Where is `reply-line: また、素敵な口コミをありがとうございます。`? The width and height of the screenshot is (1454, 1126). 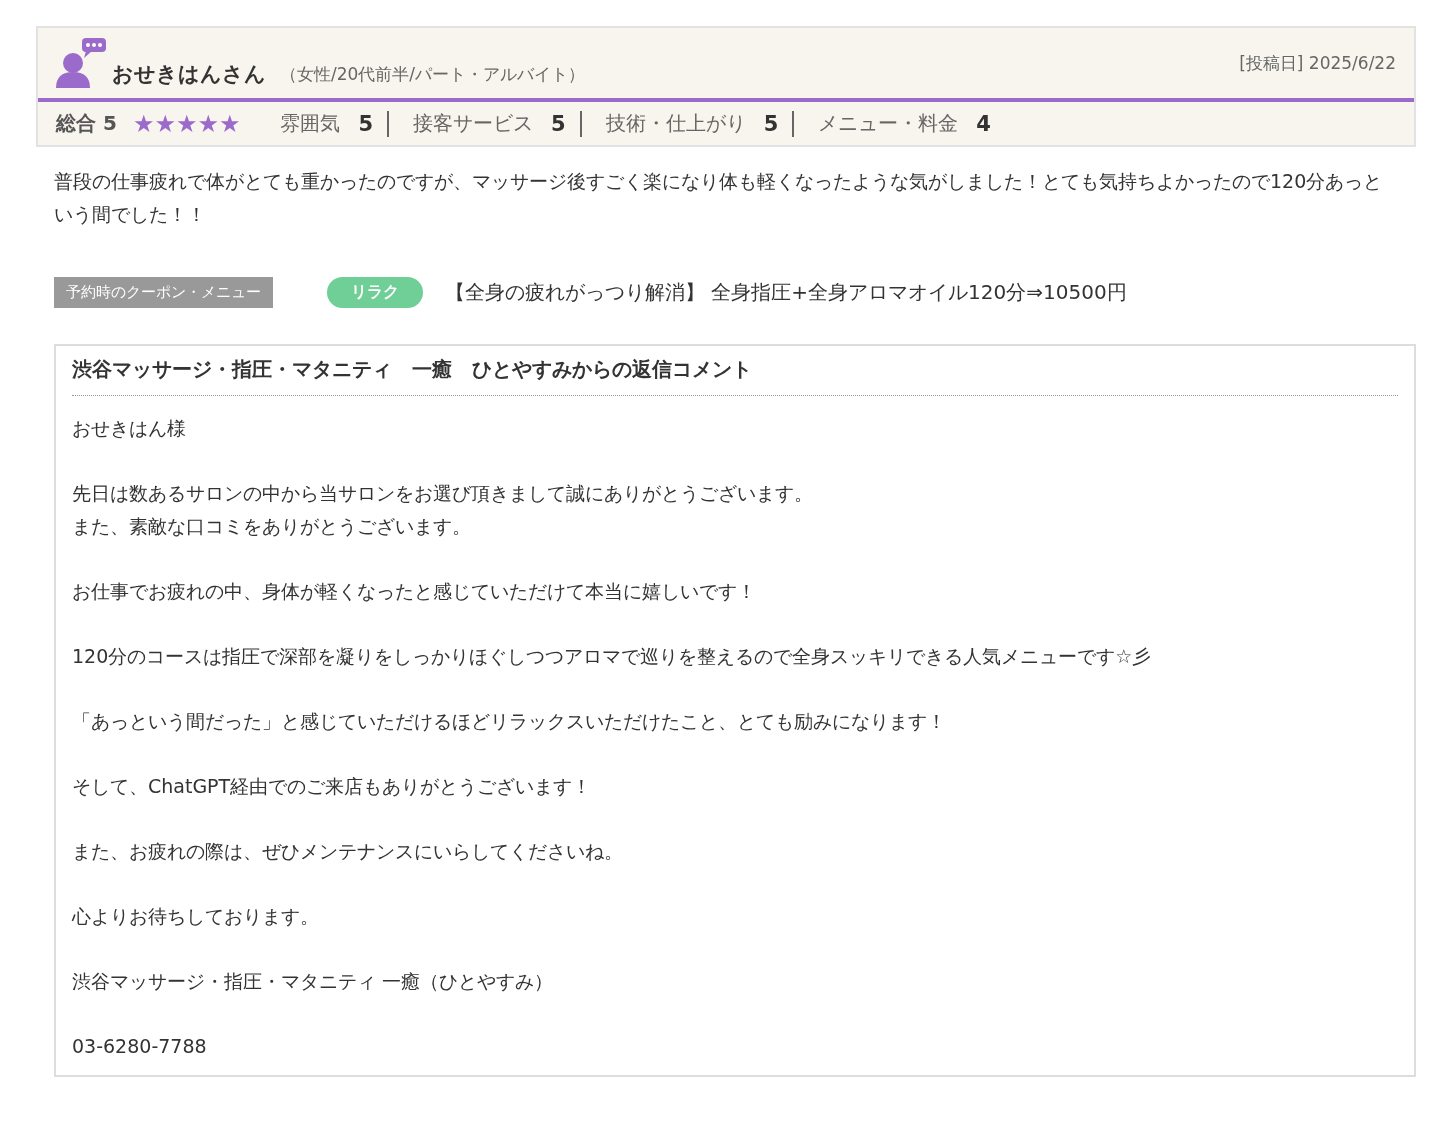
reply-line: また、素敵な口コミをありがとうございます。 is located at coordinates (272, 526).